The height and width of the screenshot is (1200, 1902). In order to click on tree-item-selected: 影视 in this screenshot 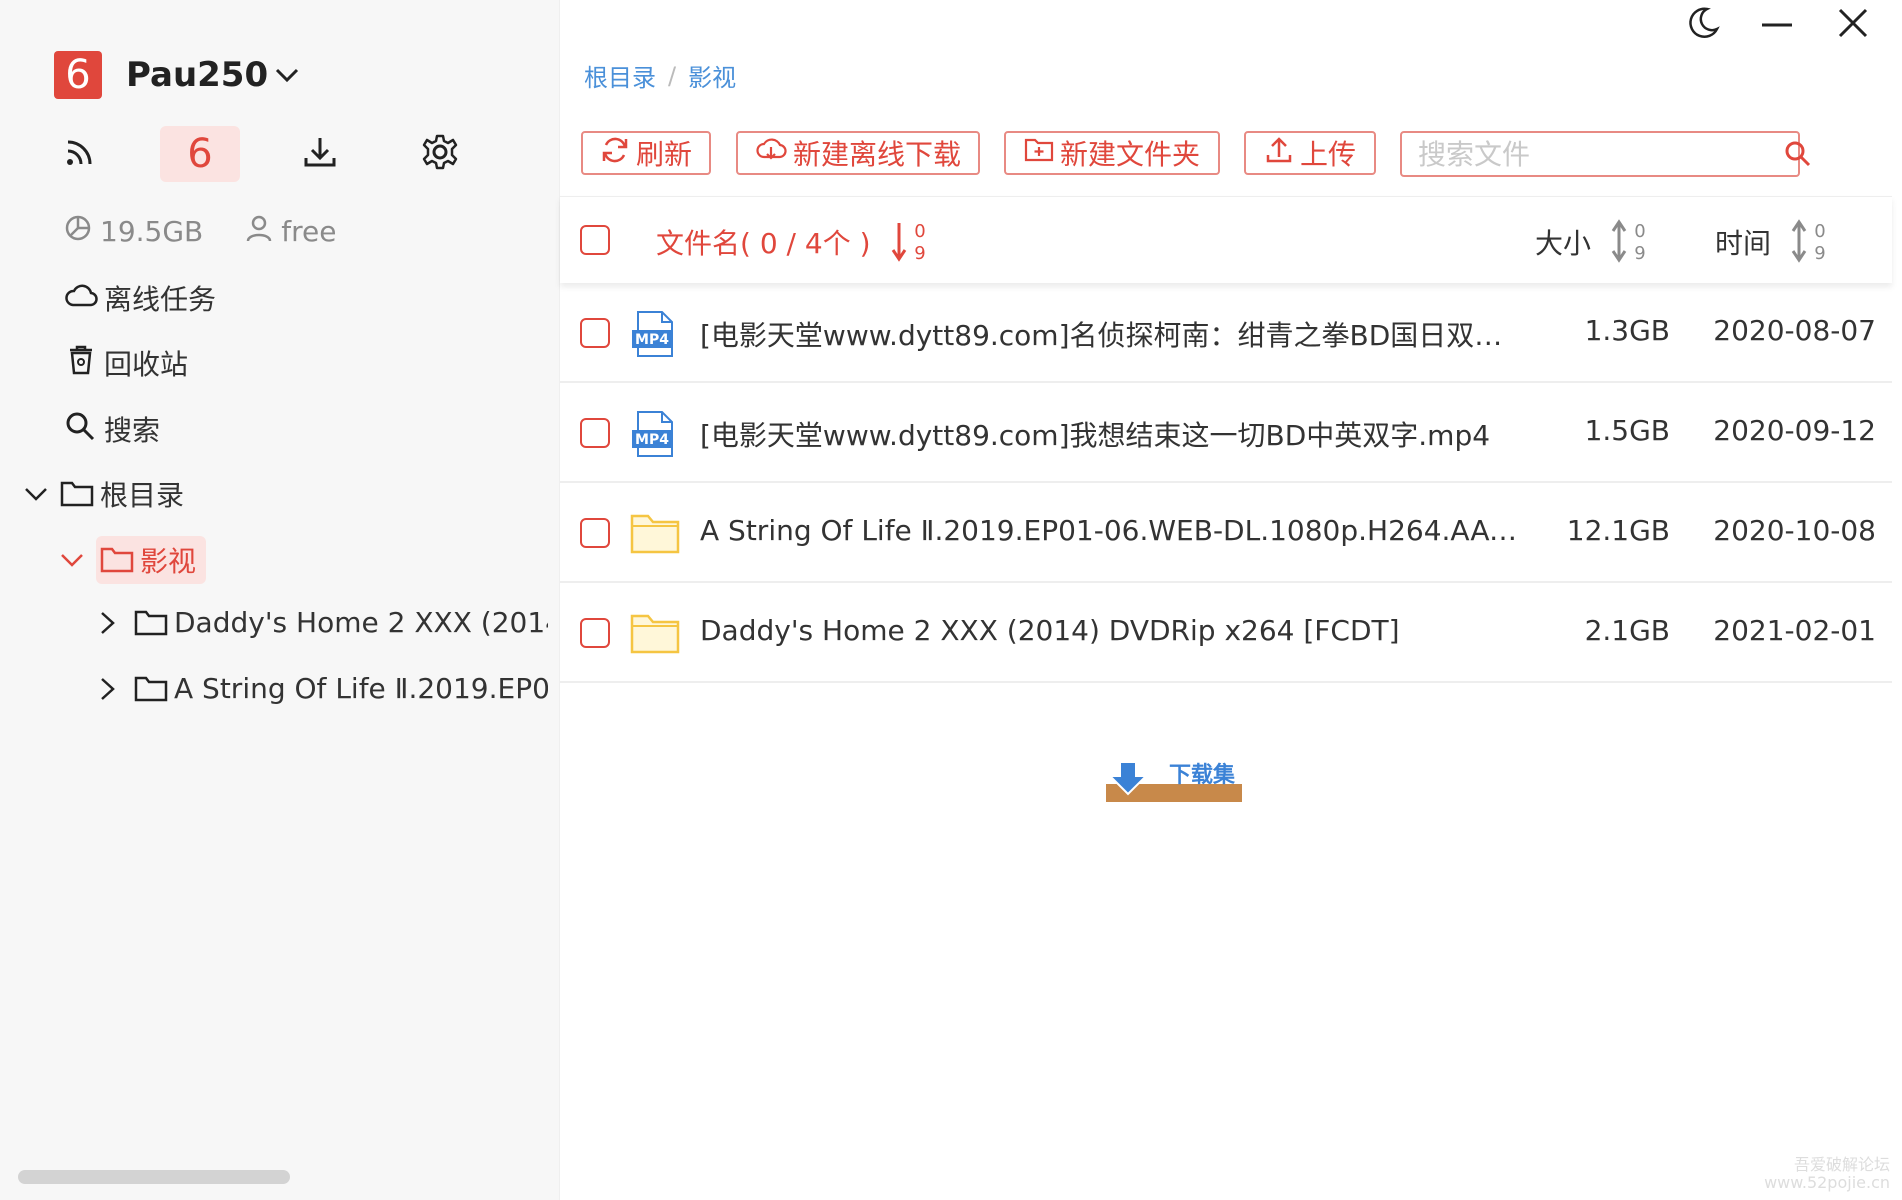, I will do `click(133, 560)`.